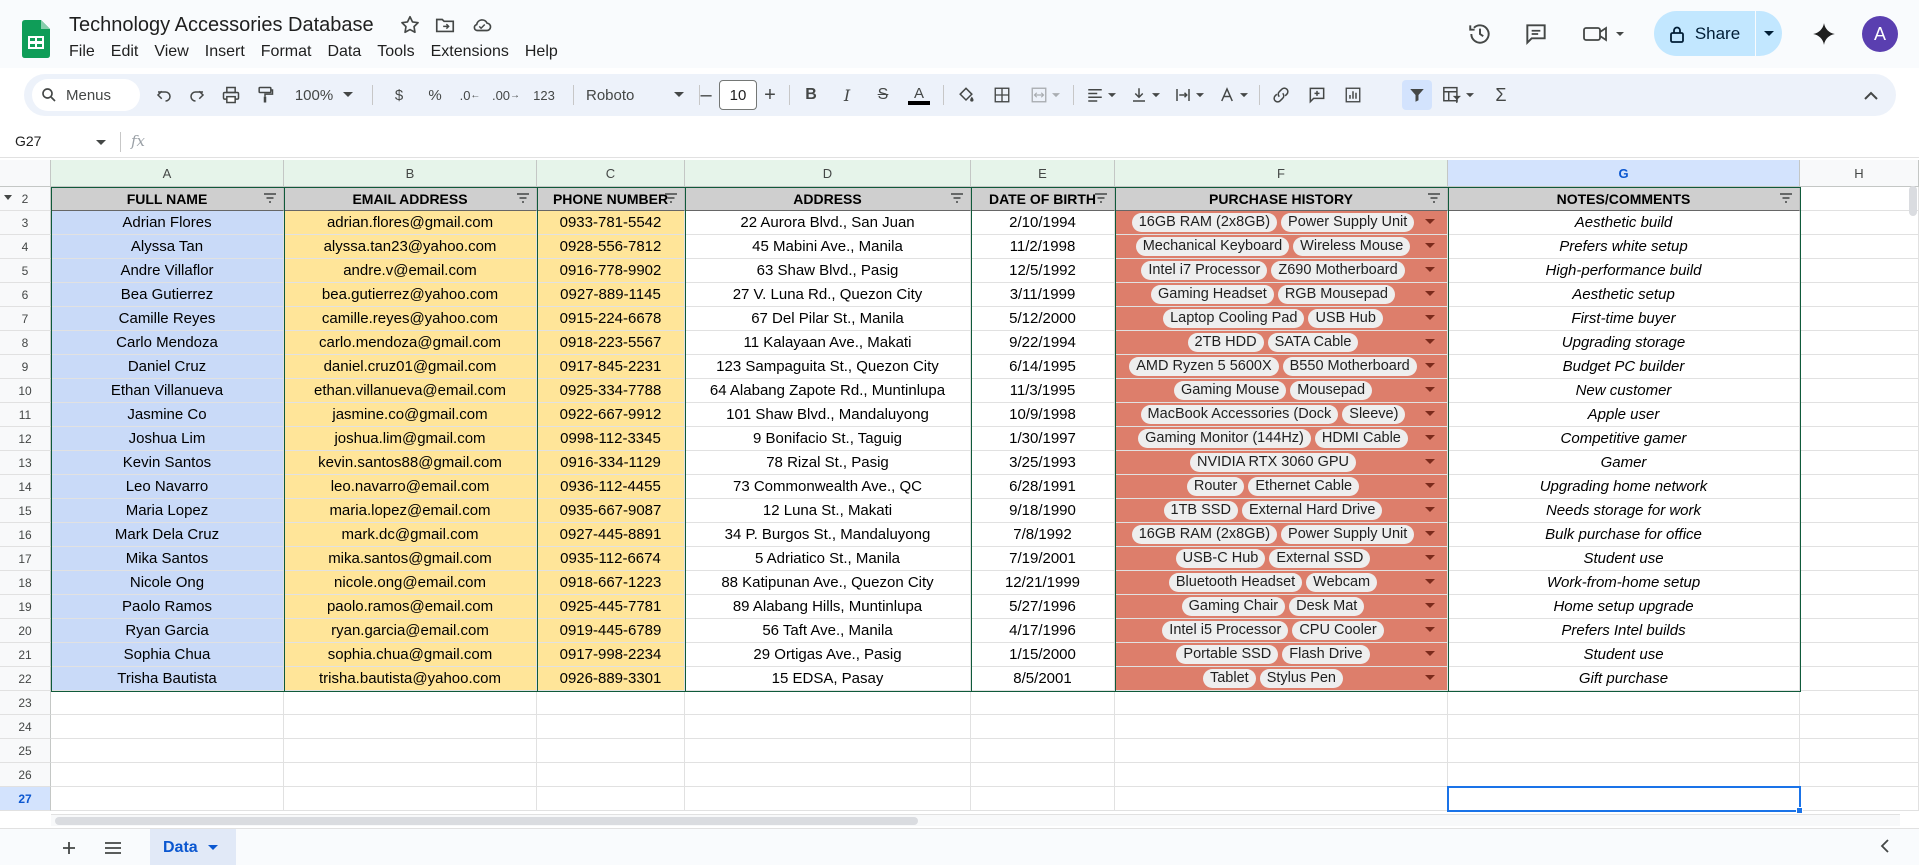 Image resolution: width=1919 pixels, height=865 pixels. Describe the element at coordinates (1230, 390) in the screenshot. I see `purchase-chip: Gaming Mouse` at that location.